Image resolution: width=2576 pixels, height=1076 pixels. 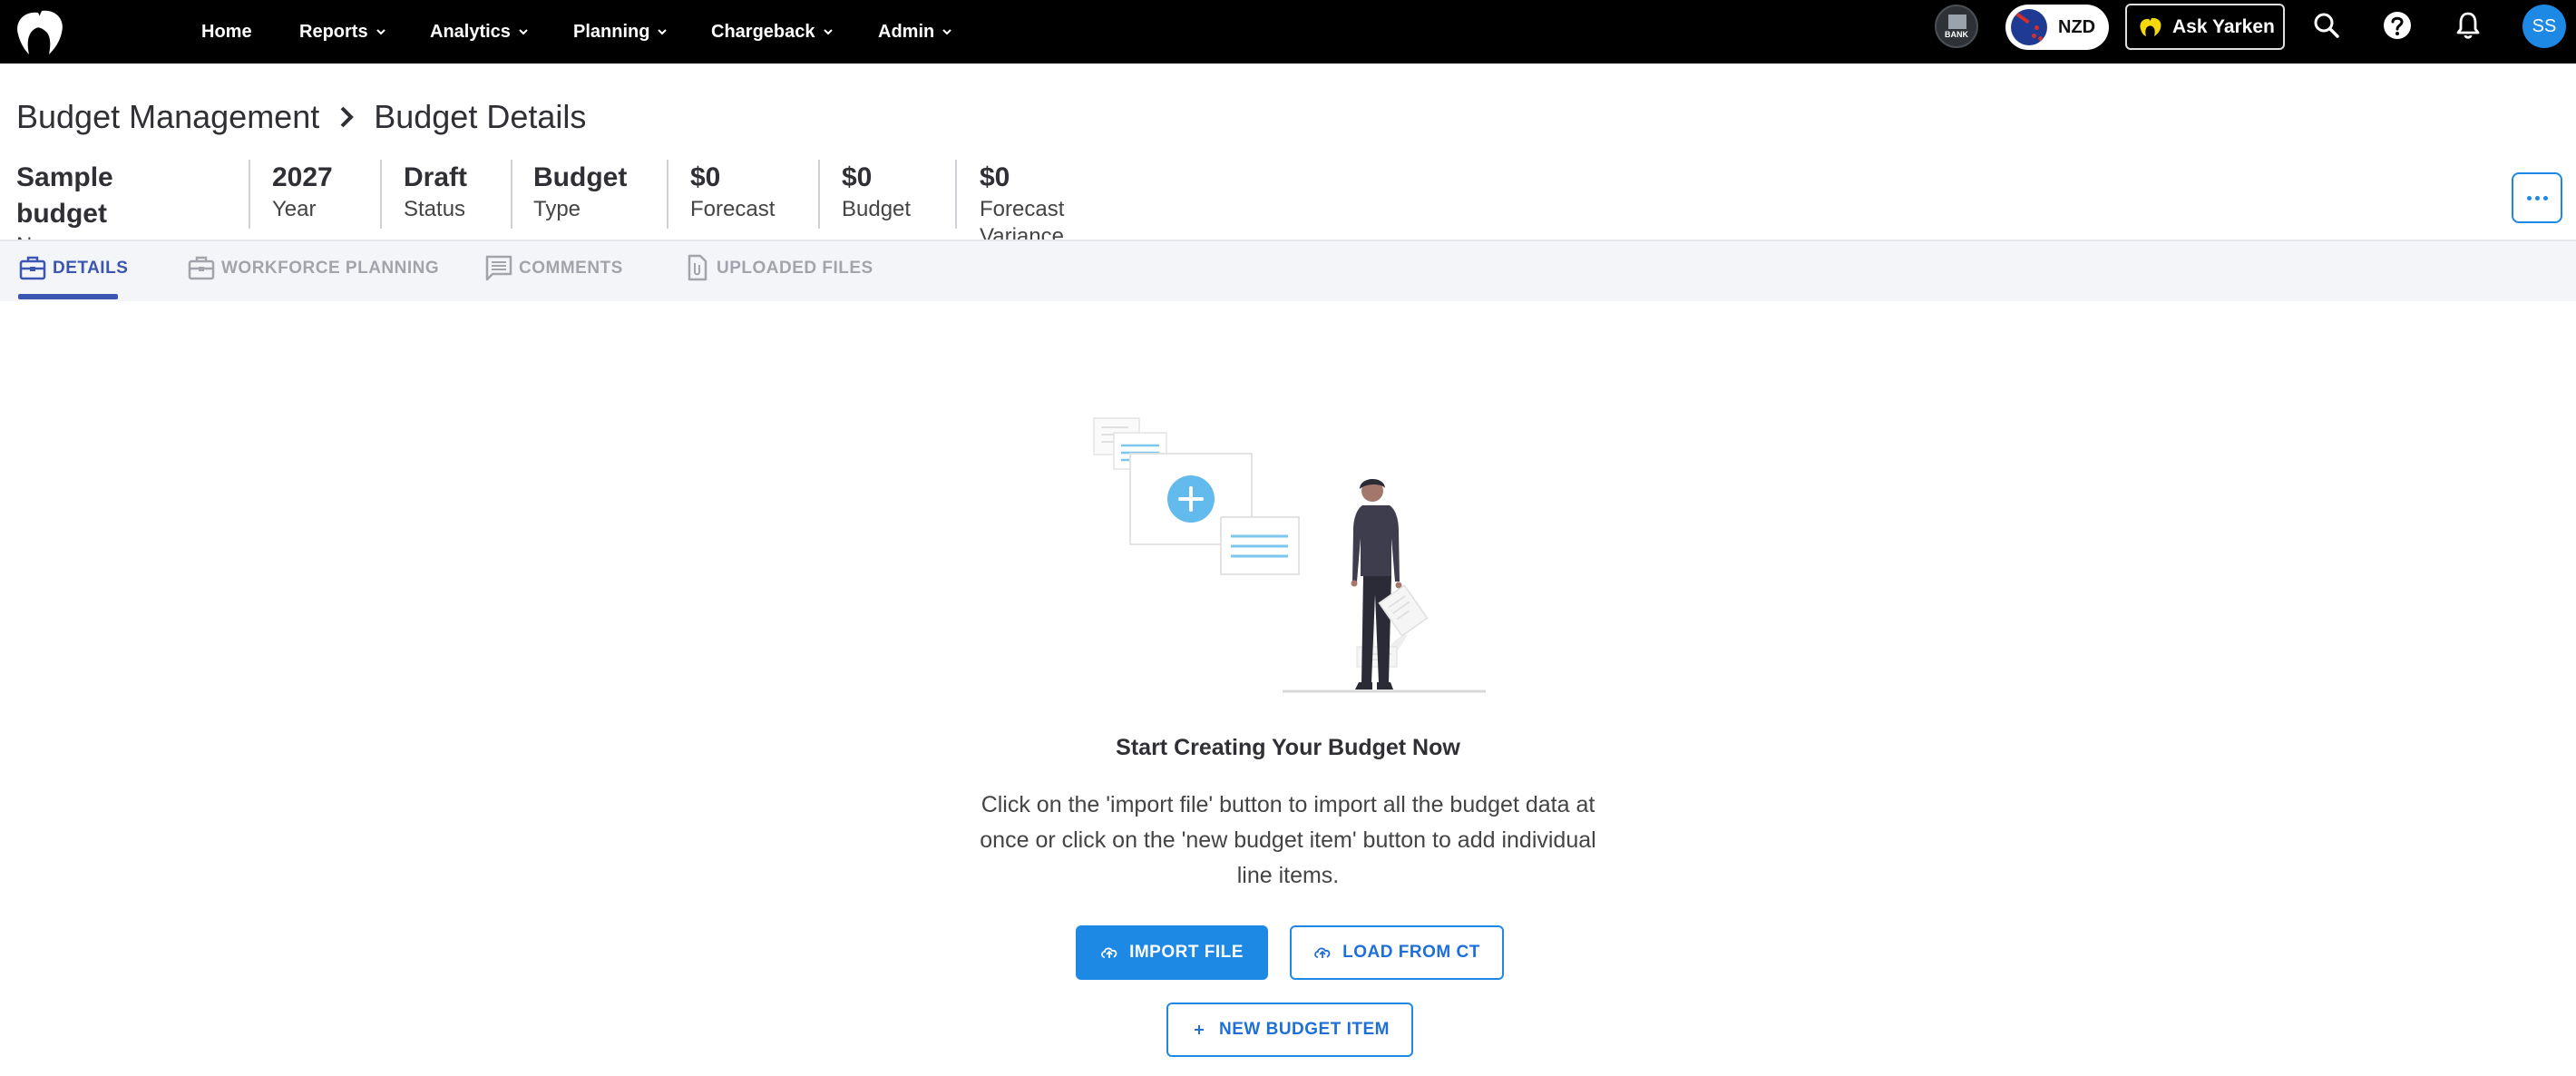 What do you see at coordinates (2077, 26) in the screenshot?
I see `currency-code: NZD` at bounding box center [2077, 26].